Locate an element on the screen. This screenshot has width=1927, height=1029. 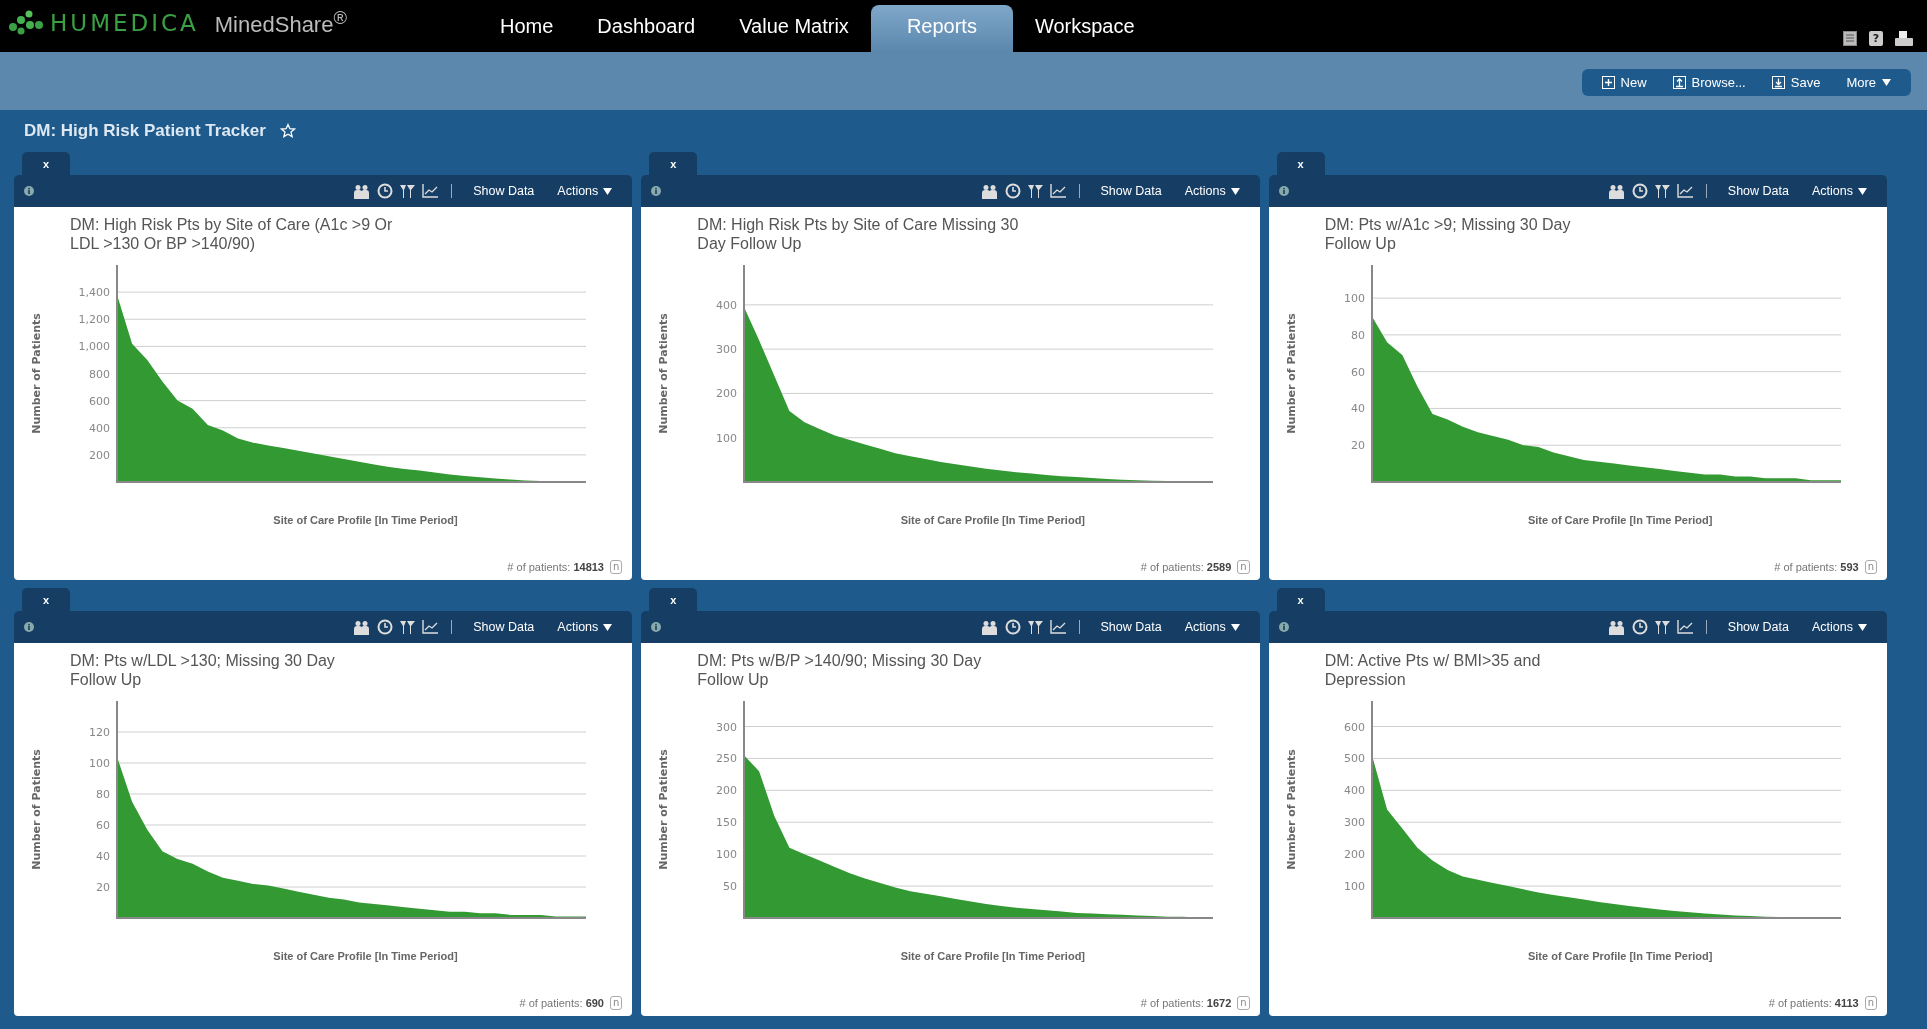
star-icon is located at coordinates (287, 131).